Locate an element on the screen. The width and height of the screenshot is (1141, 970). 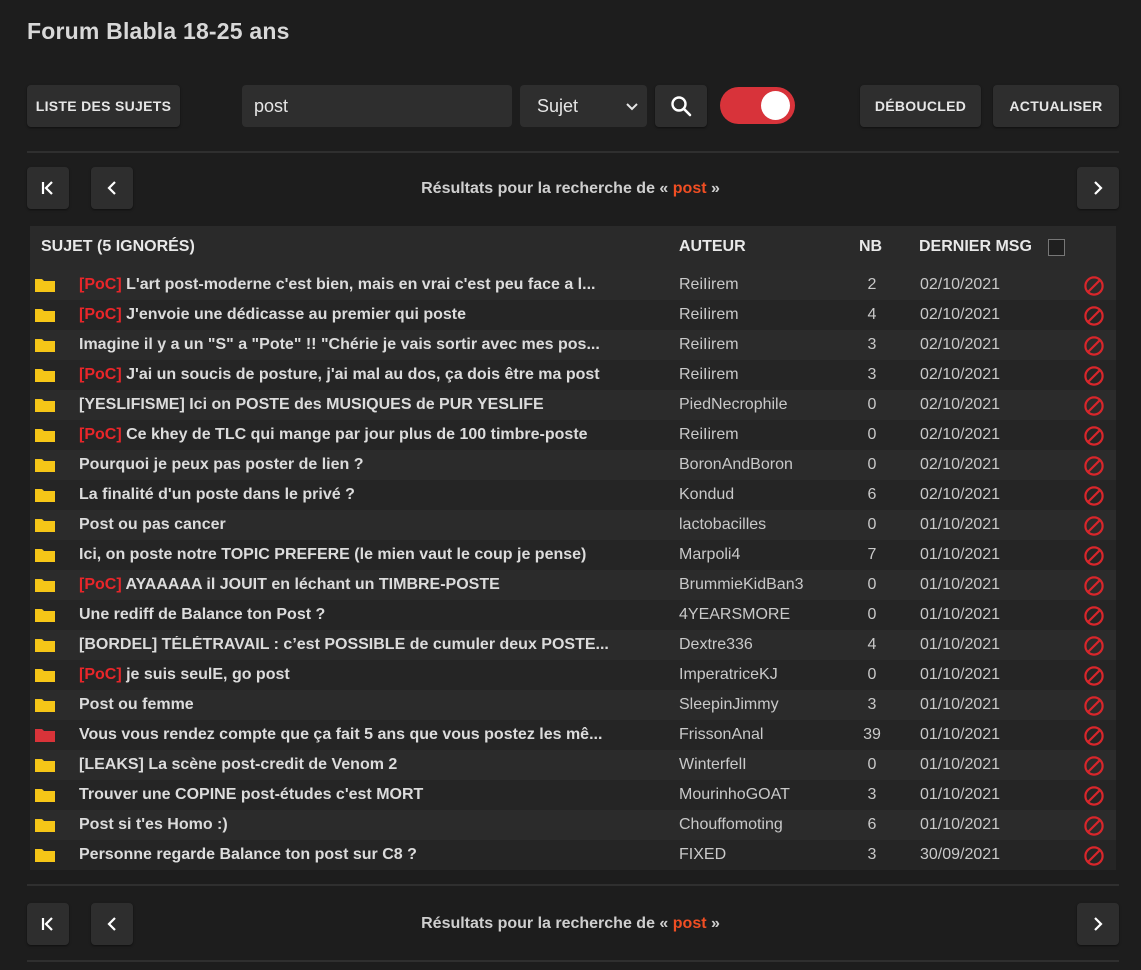
topic-author: lactobacilles is located at coordinates (722, 525).